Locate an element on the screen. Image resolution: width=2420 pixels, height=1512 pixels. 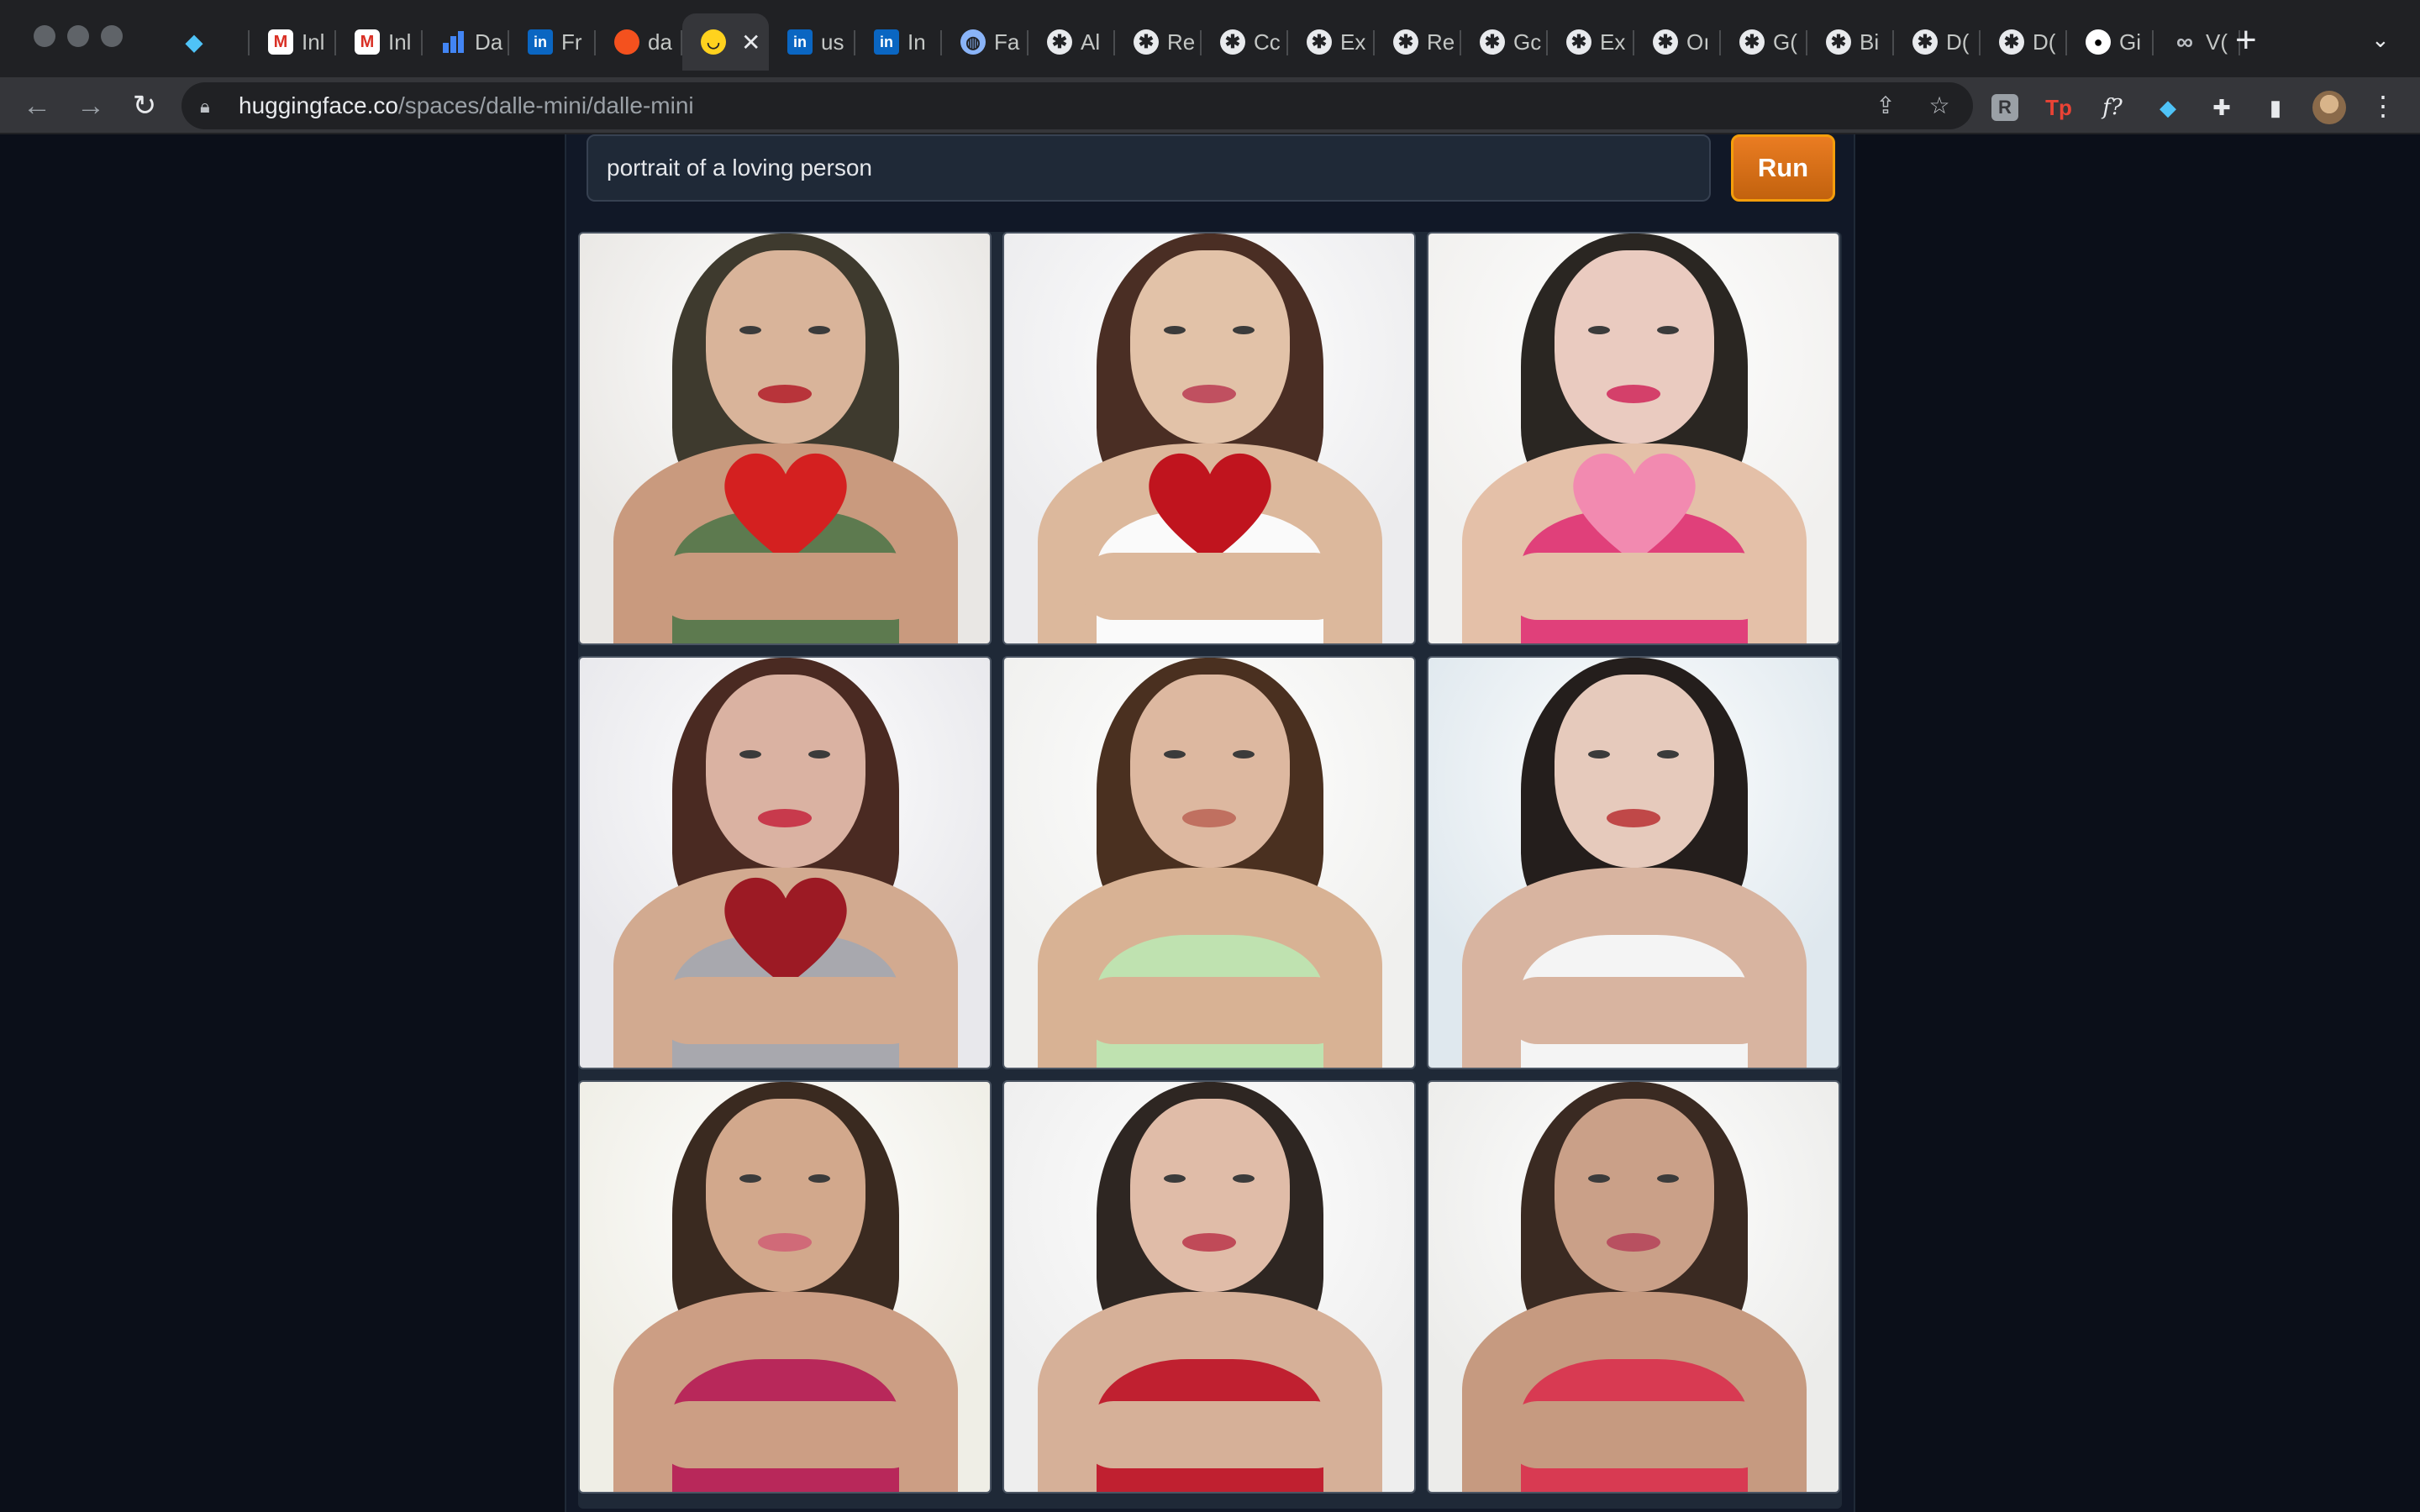
extension-formula-icon: f? is located at coordinates (2112, 107).